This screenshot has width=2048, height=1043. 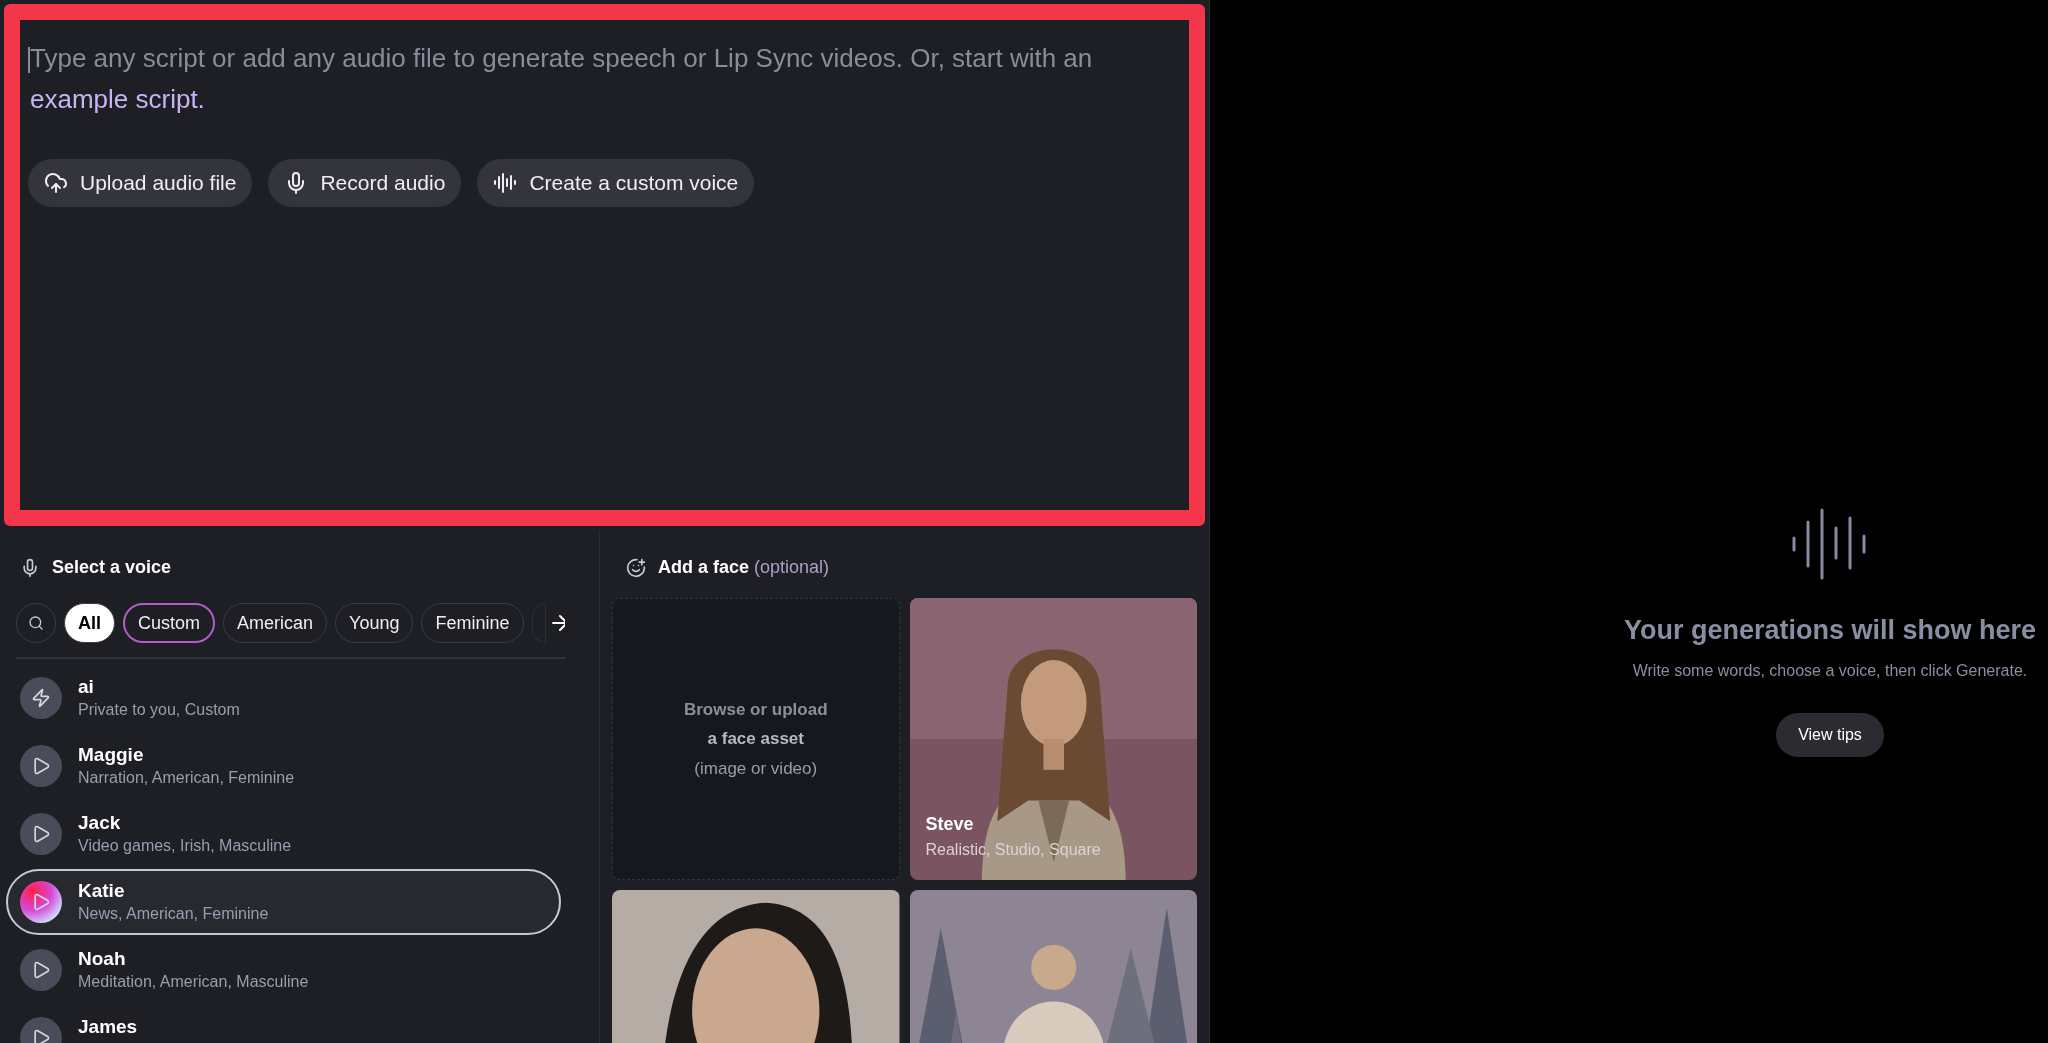 I want to click on voice-tags: Private to you, Custom, so click(x=159, y=710).